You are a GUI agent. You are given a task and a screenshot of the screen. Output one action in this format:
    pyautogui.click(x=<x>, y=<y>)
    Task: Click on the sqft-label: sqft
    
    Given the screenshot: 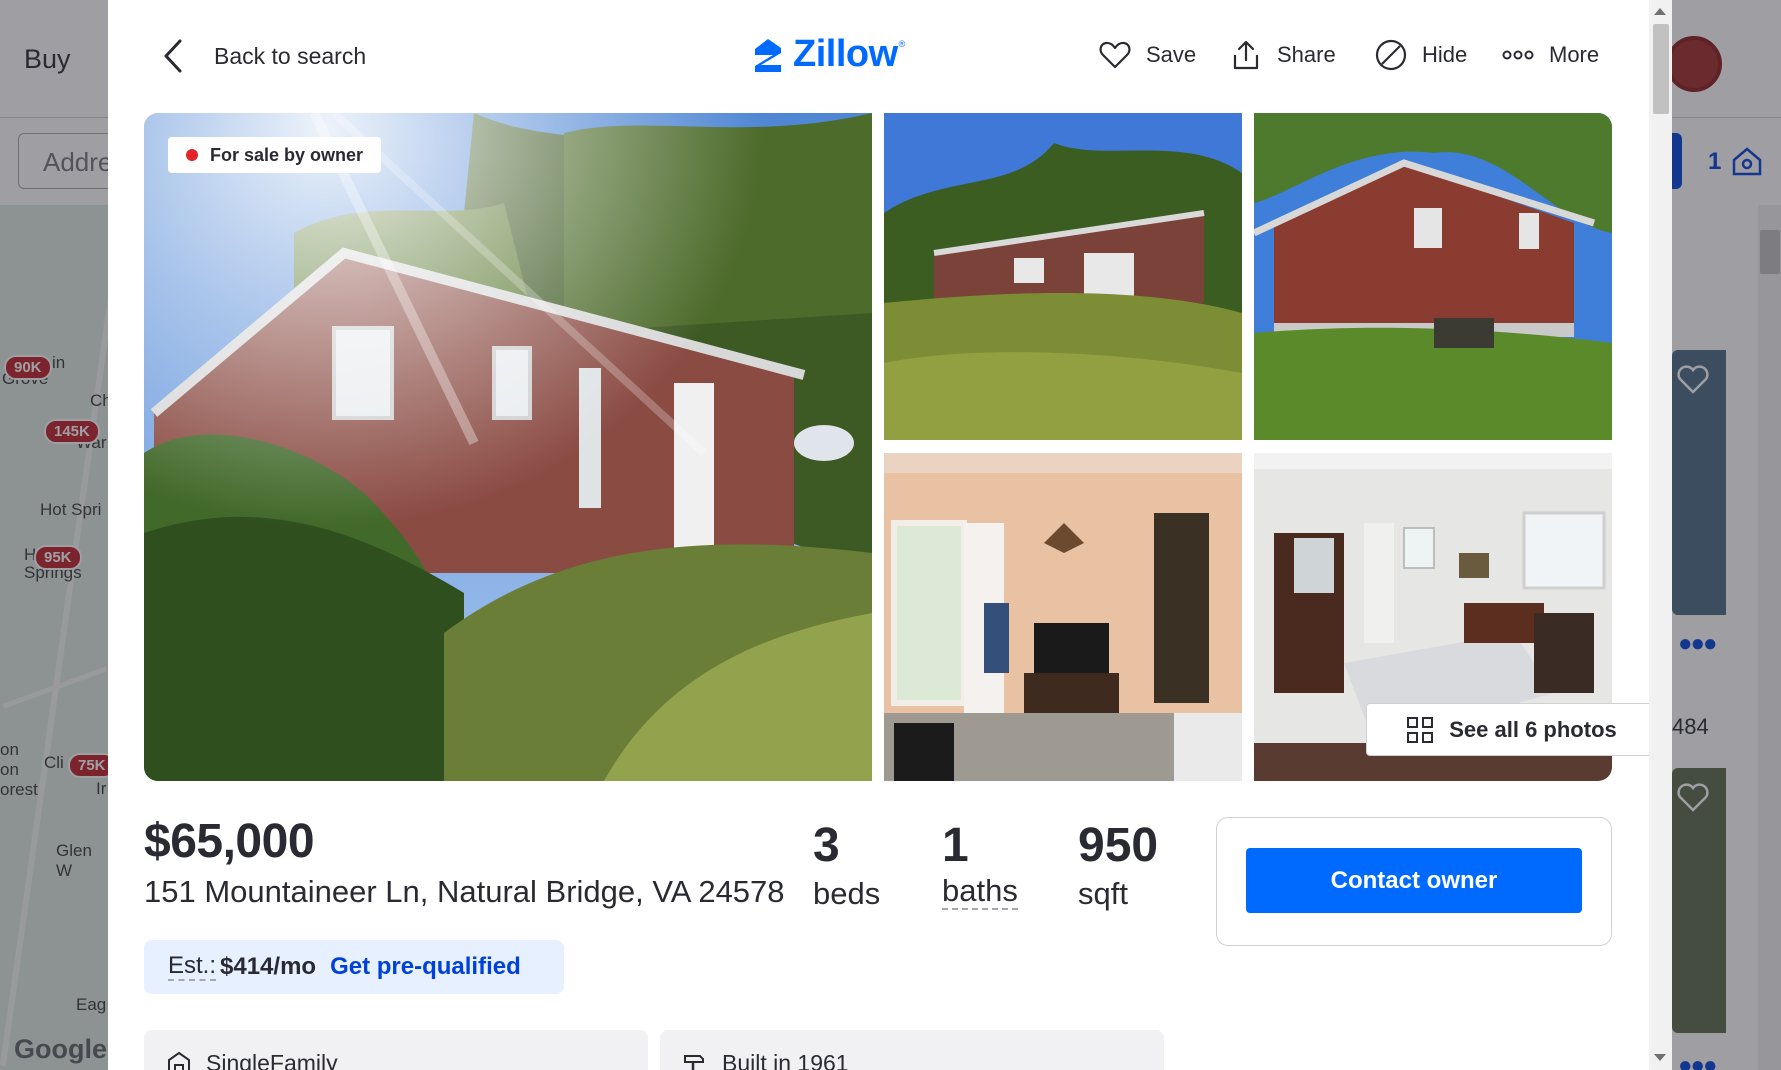 What is the action you would take?
    pyautogui.click(x=1103, y=893)
    